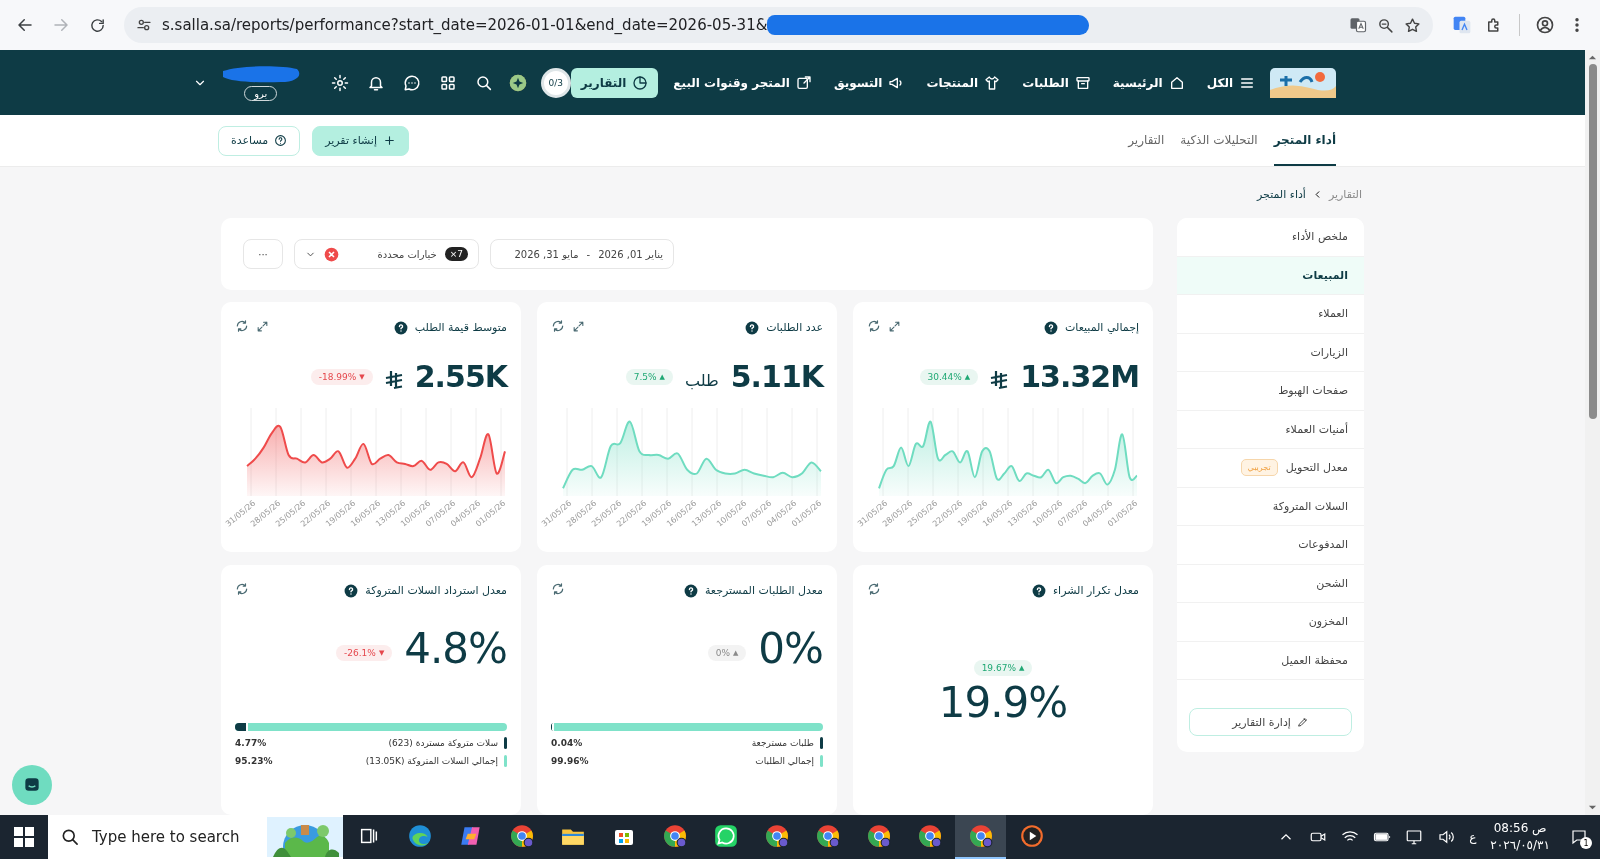 The image size is (1600, 859). Describe the element at coordinates (1592, 807) in the screenshot. I see `scroll-down-icon` at that location.